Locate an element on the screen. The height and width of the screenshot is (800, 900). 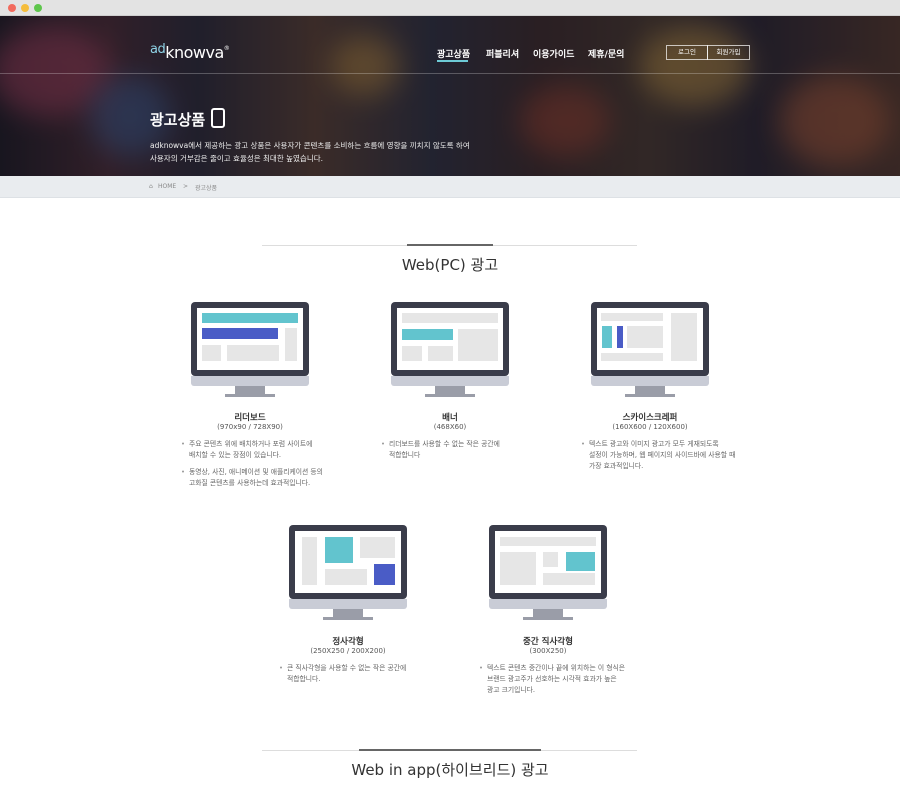
section-title-web-in-app: Web in app(하이브리드) 광고 is located at coordinates (450, 770).